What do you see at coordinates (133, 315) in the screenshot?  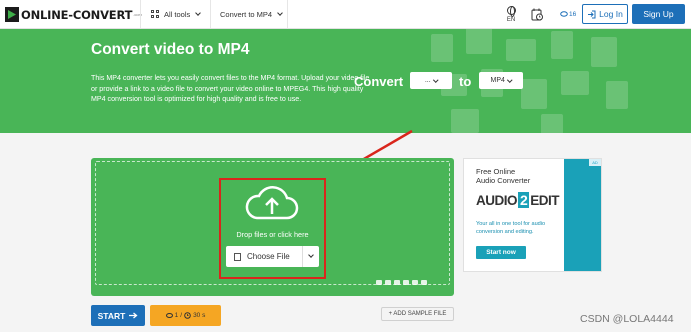 I see `arrow-right-icon` at bounding box center [133, 315].